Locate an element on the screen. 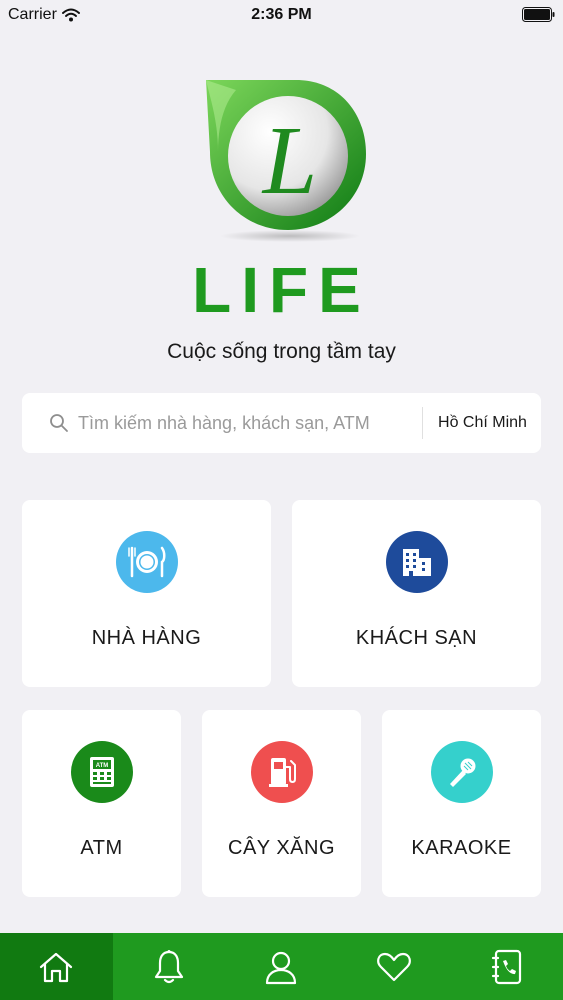 The height and width of the screenshot is (1000, 563). category-card-gas-station: CÂY XĂNG is located at coordinates (281, 803).